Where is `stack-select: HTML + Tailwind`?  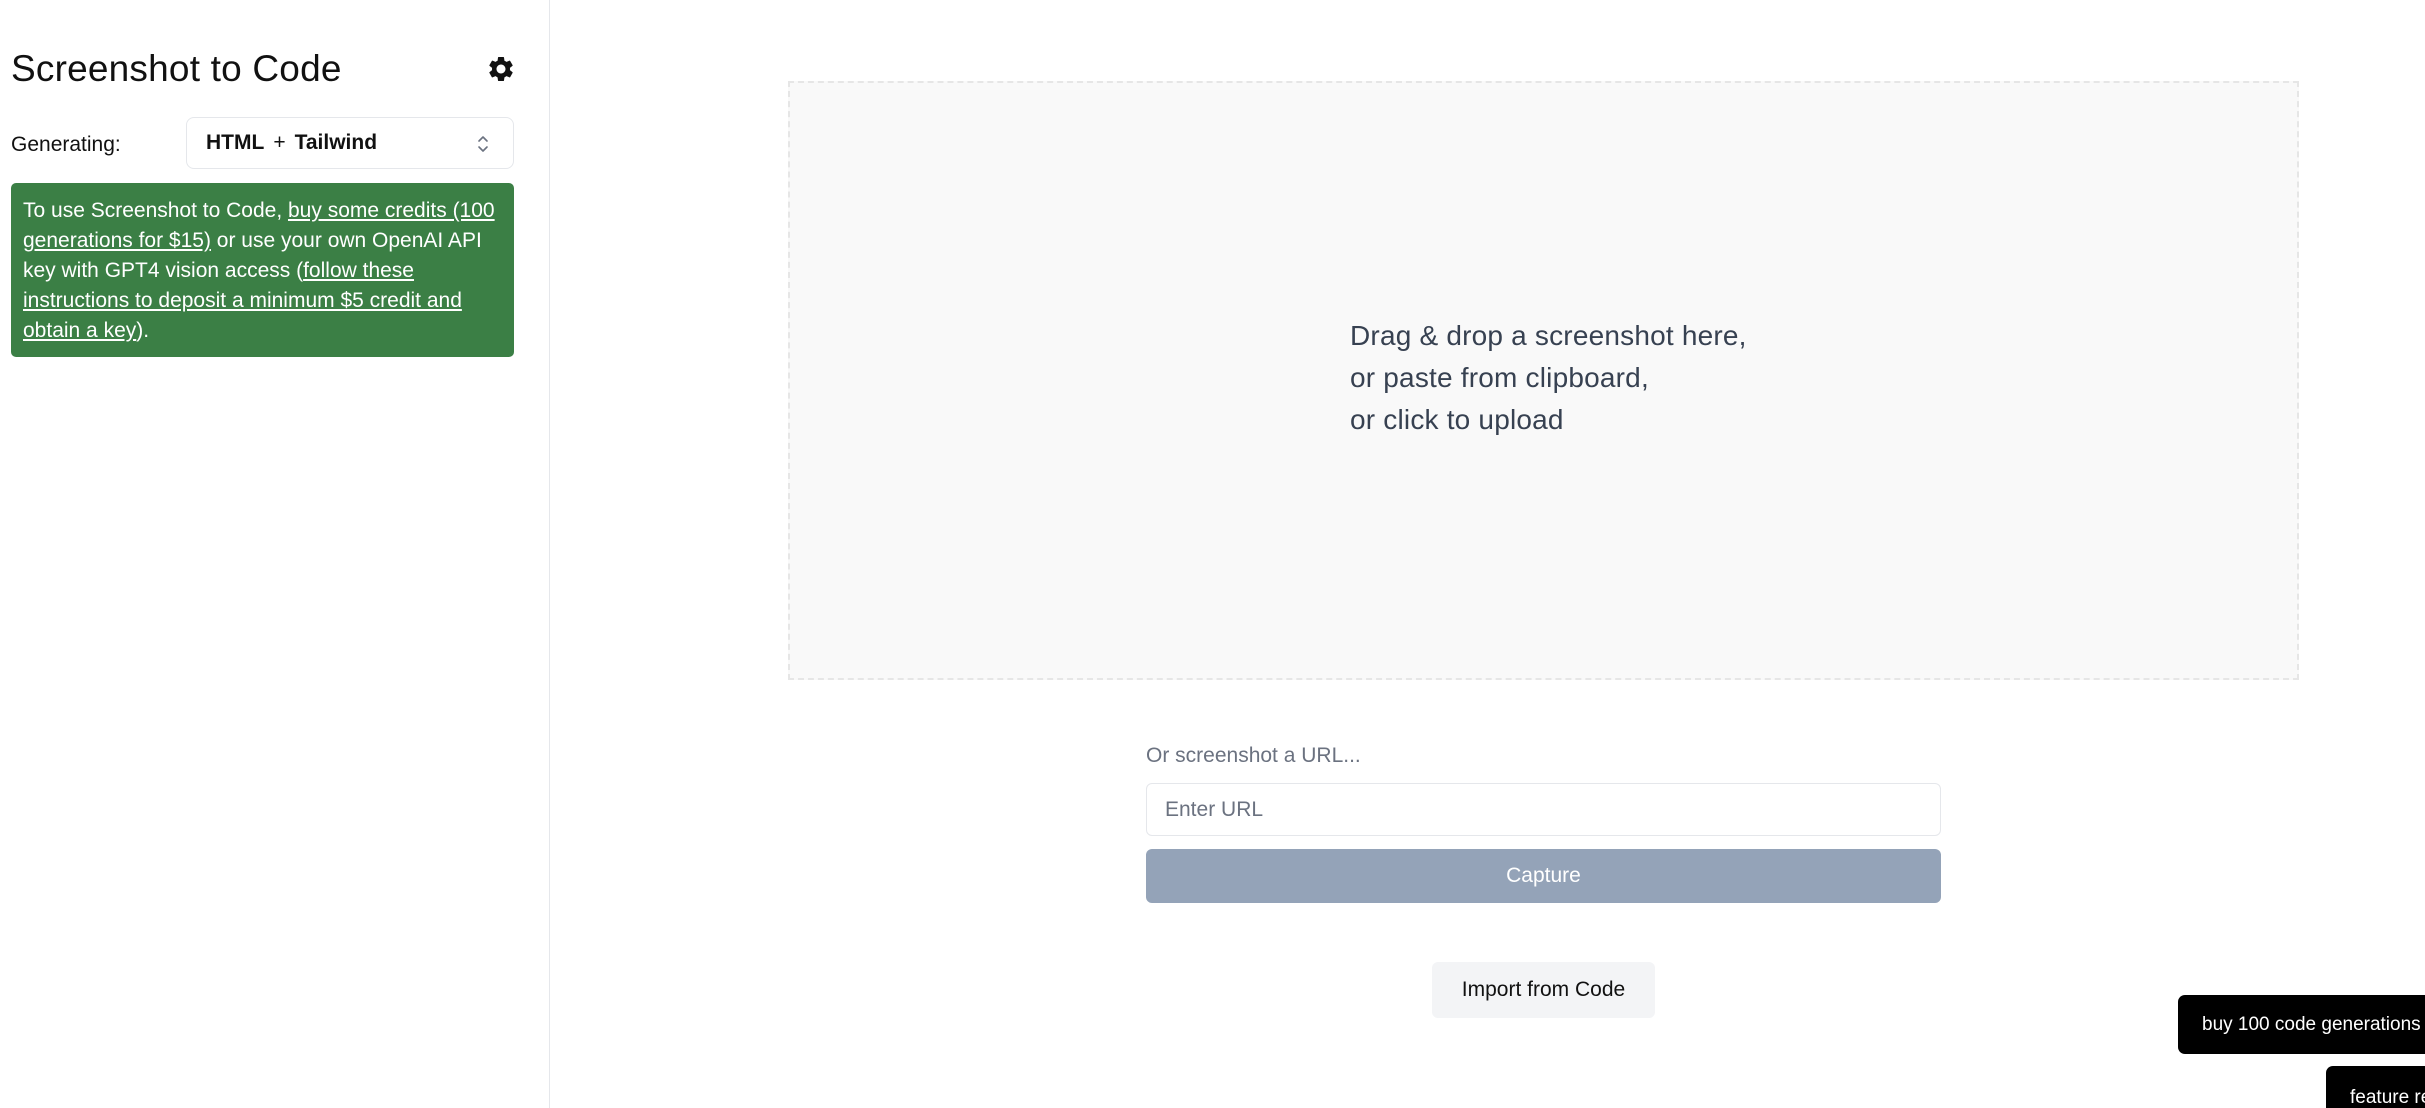 stack-select: HTML + Tailwind is located at coordinates (350, 143).